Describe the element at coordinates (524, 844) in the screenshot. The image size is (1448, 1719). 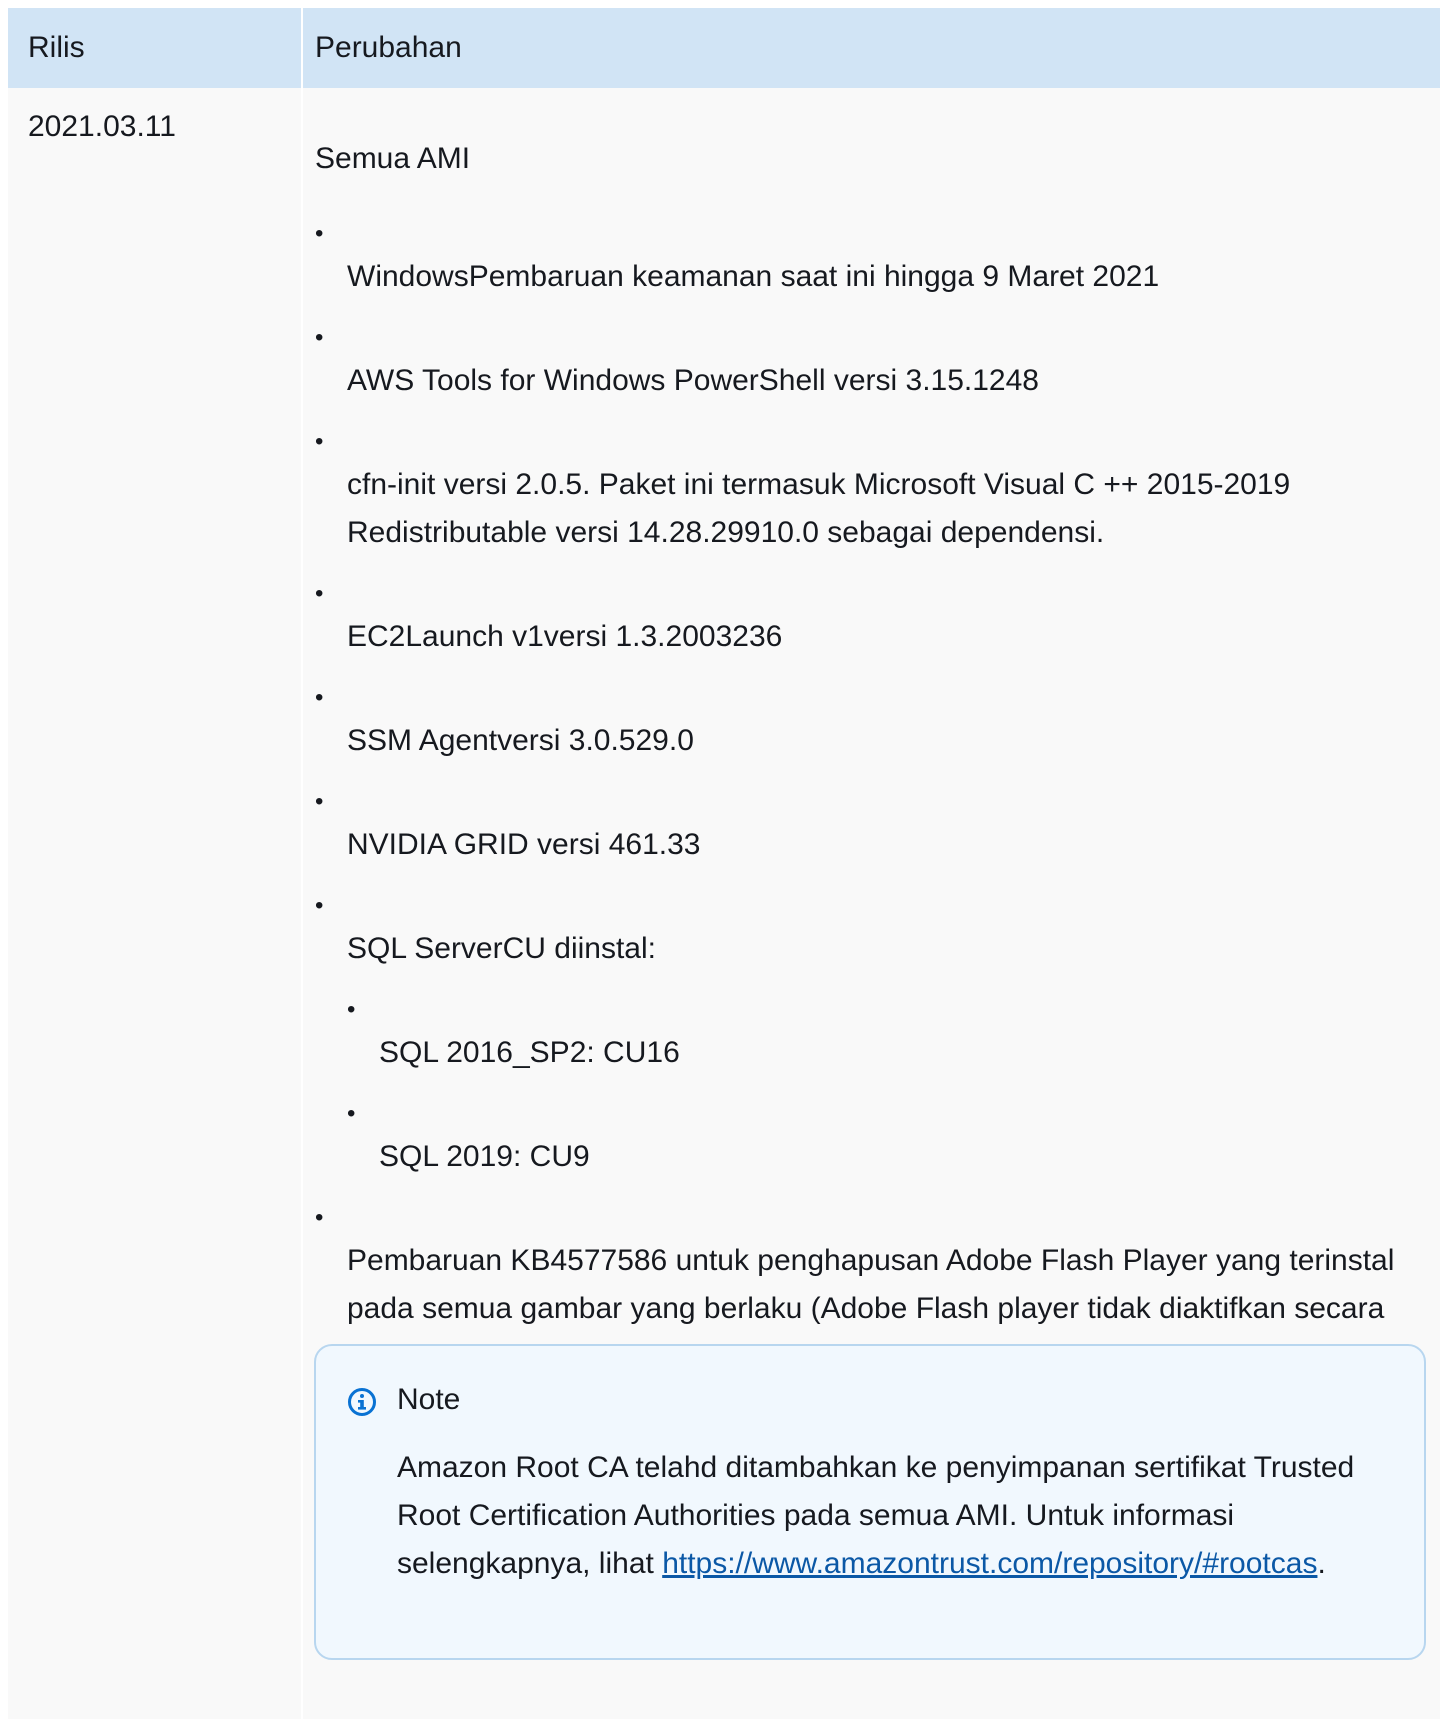
I see `list-item-text: NVIDIA GRID versi 461.33` at that location.